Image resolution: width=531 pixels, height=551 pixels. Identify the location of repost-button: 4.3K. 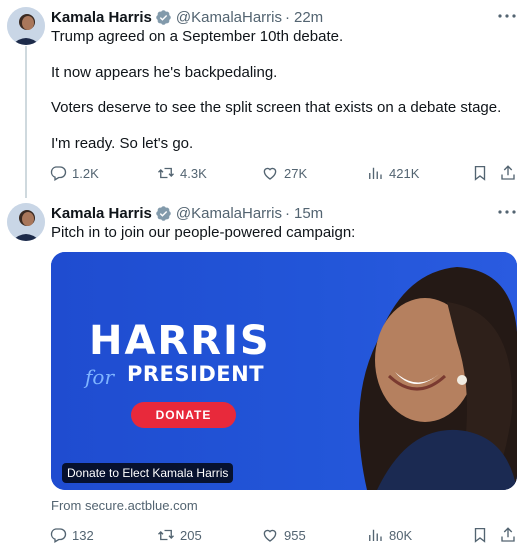
(182, 173).